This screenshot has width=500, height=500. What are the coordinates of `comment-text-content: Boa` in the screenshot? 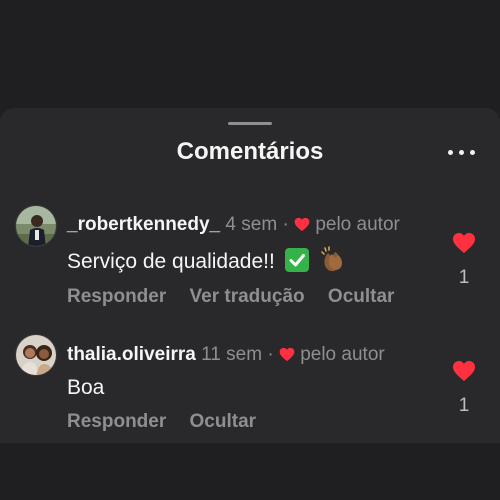 It's located at (86, 387).